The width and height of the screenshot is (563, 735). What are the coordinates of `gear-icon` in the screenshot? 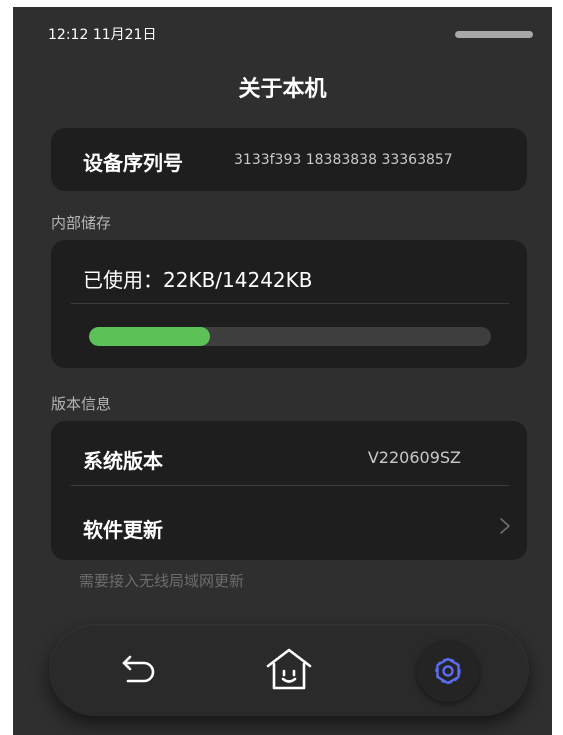 It's located at (448, 671).